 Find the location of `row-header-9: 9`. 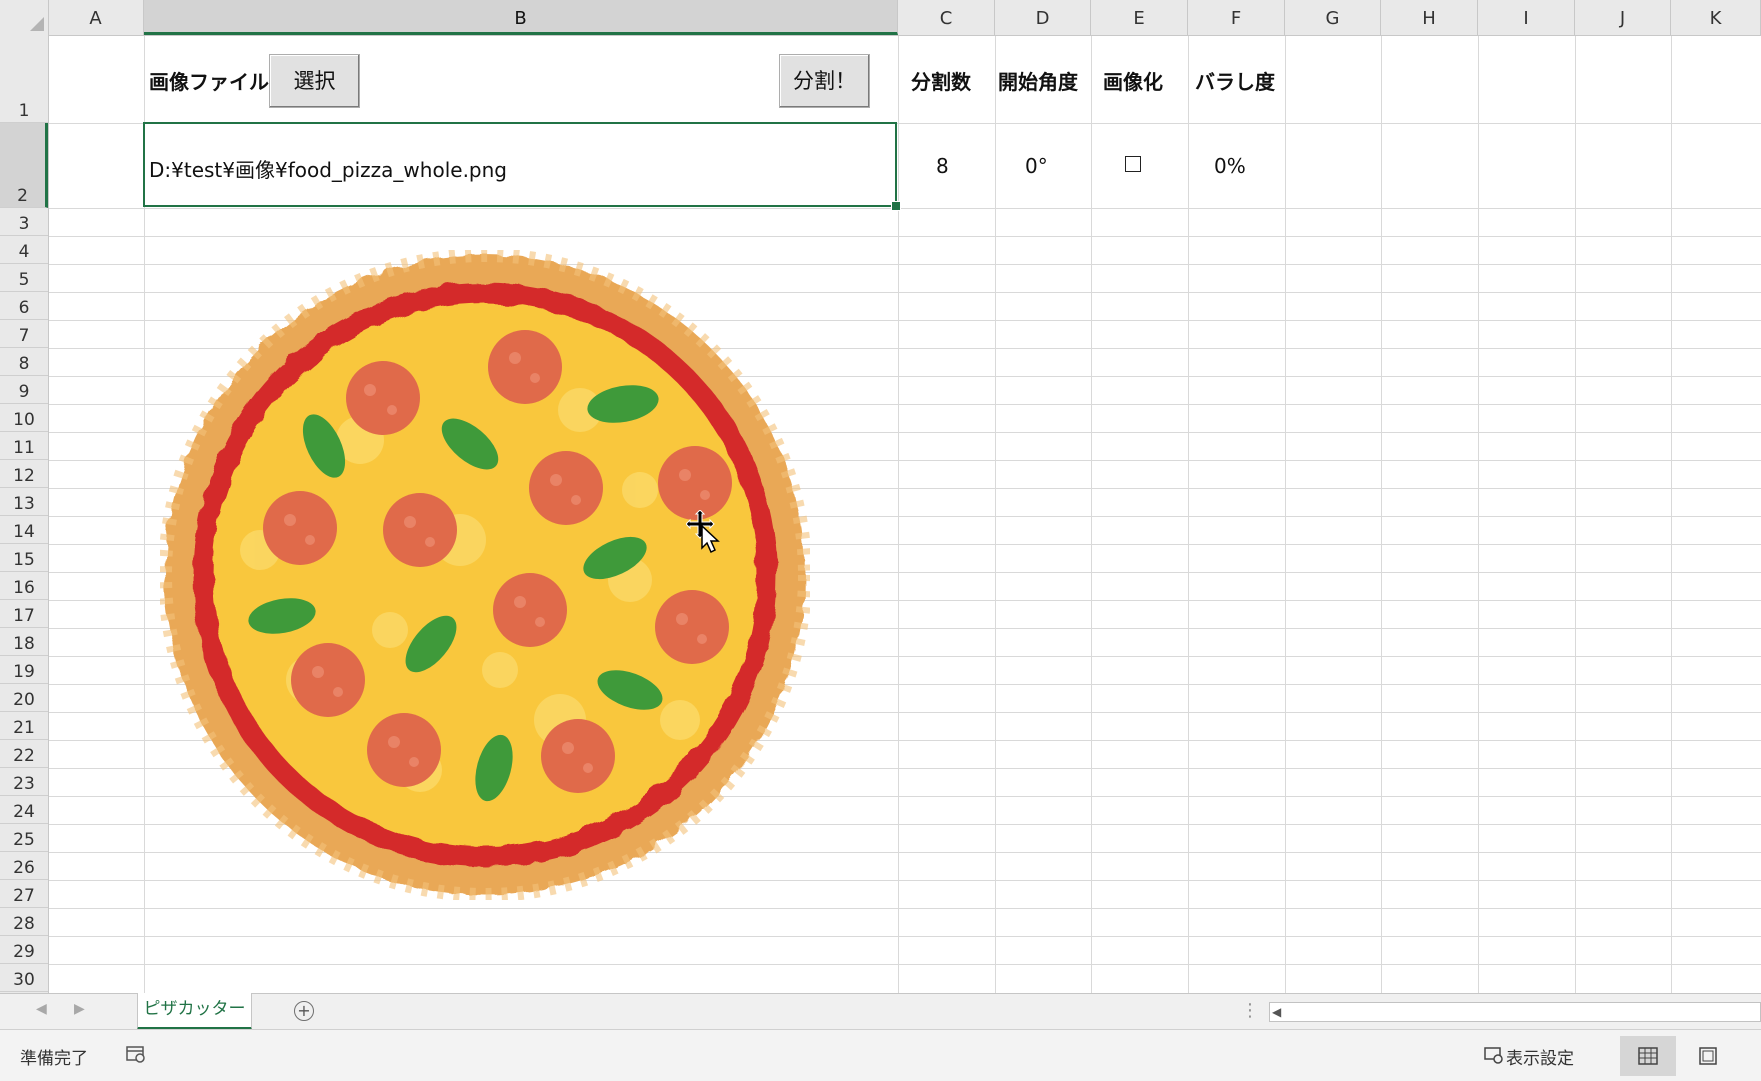

row-header-9: 9 is located at coordinates (24, 390).